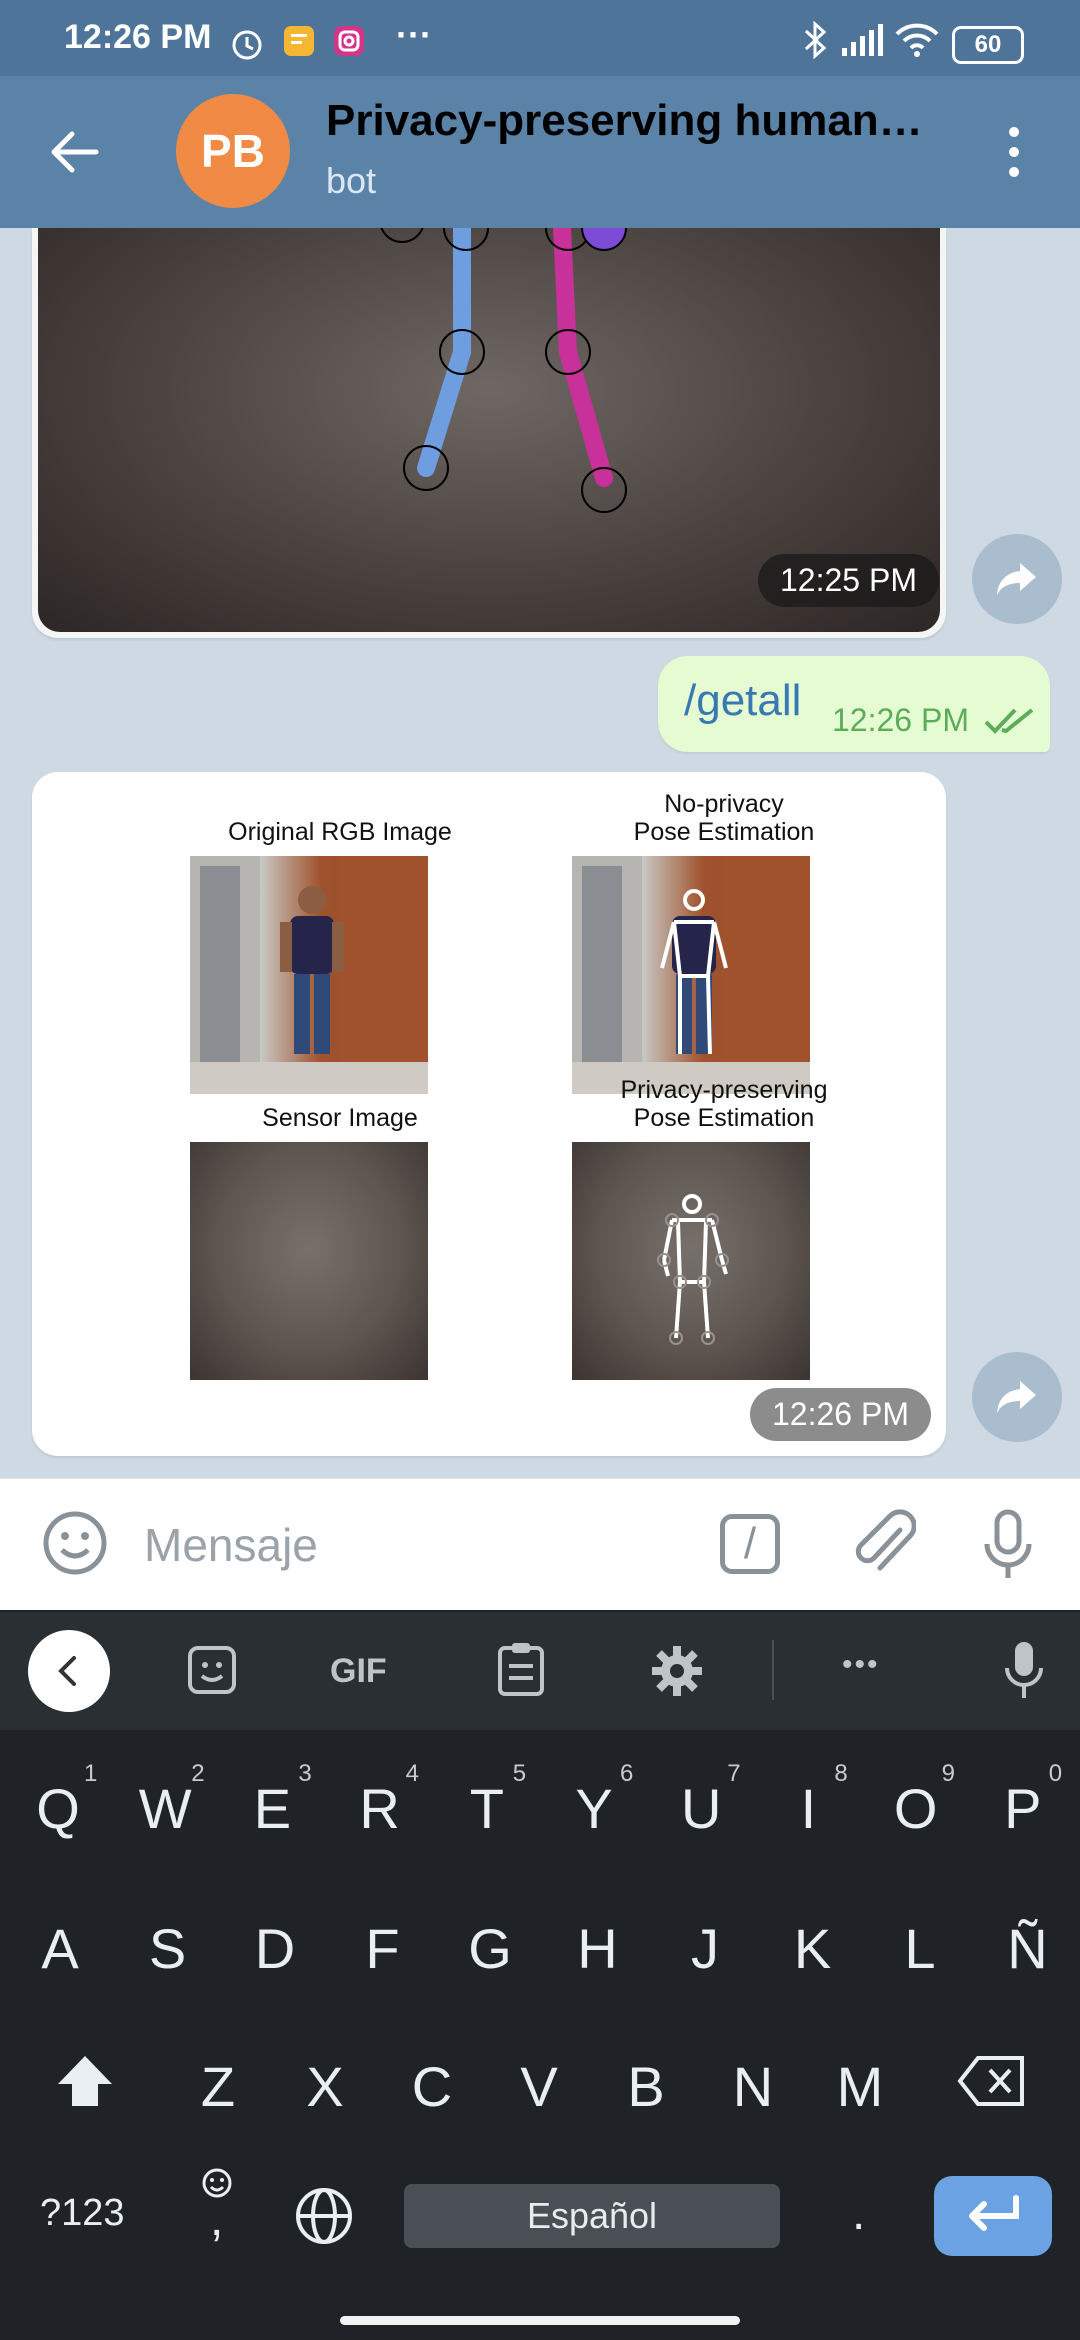 The width and height of the screenshot is (1080, 2340). What do you see at coordinates (1014, 152) in the screenshot?
I see `overflow-menu-icon` at bounding box center [1014, 152].